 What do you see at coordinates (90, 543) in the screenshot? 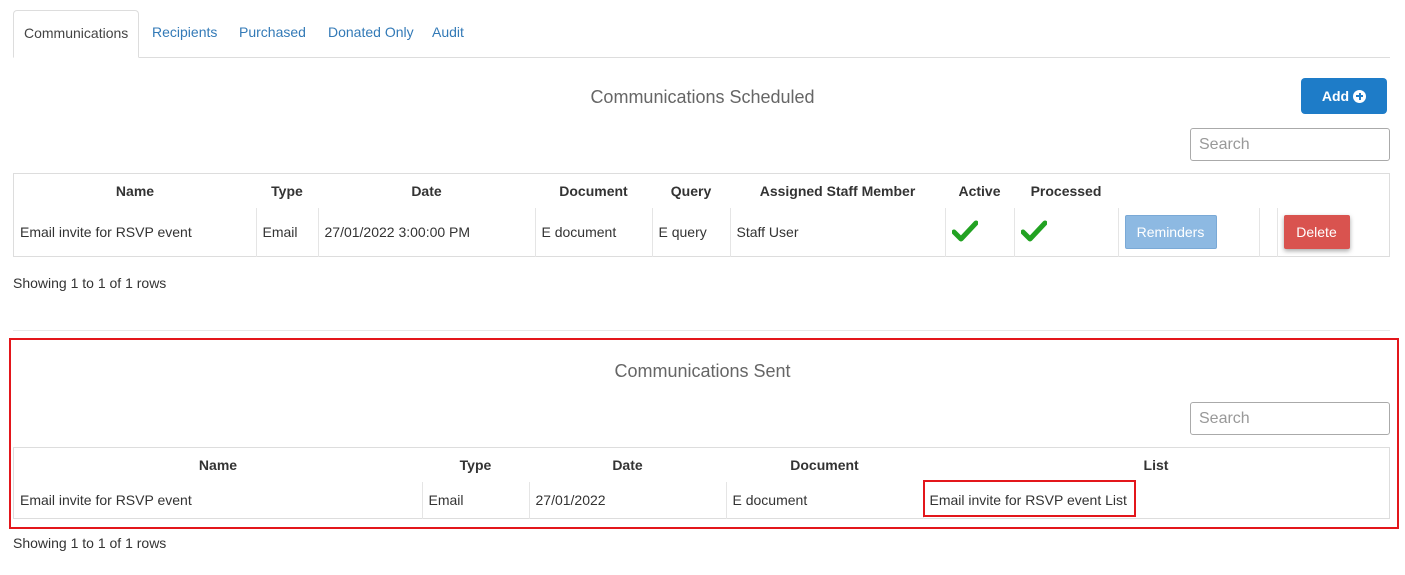
I see `sent-pagination-info: Showing 1 to 1 of 1 rows` at bounding box center [90, 543].